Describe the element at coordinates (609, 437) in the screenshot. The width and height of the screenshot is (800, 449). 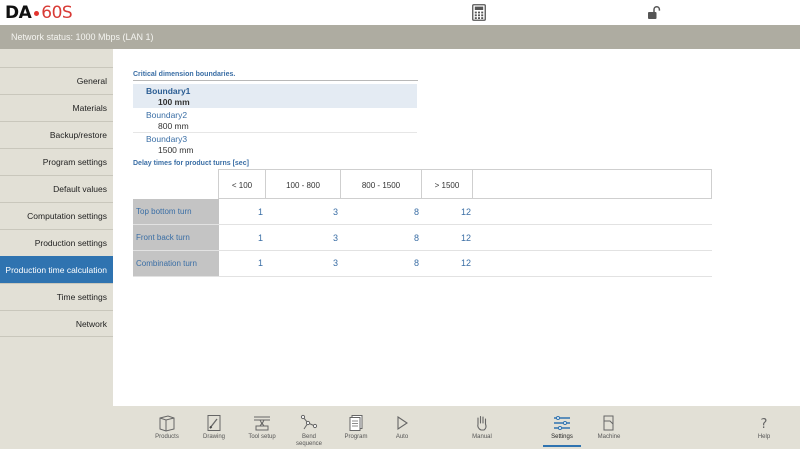
I see `tab-label: Machine` at that location.